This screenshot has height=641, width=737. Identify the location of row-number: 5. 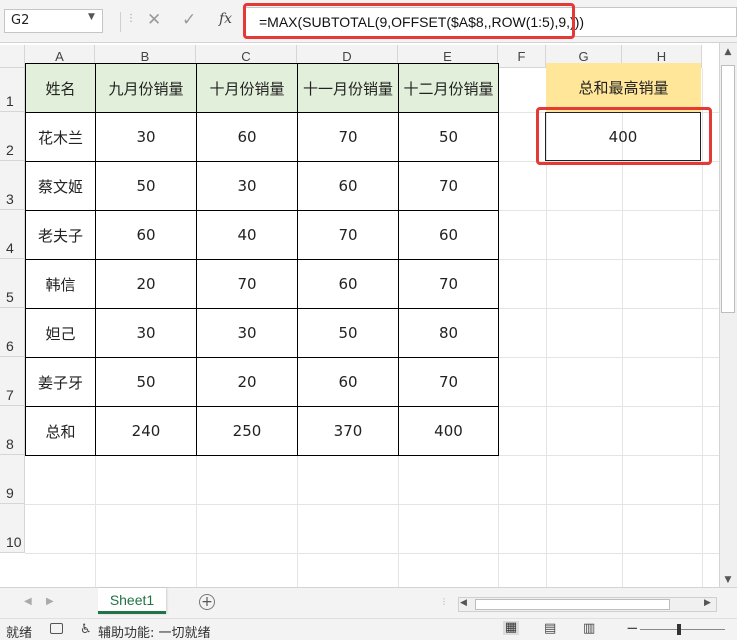
(10, 297).